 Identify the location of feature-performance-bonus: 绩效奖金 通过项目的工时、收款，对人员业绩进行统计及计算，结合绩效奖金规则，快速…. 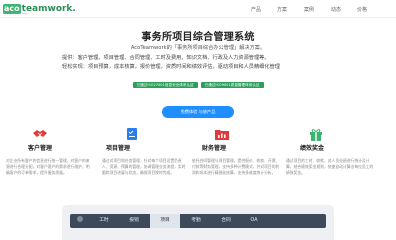
(339, 150).